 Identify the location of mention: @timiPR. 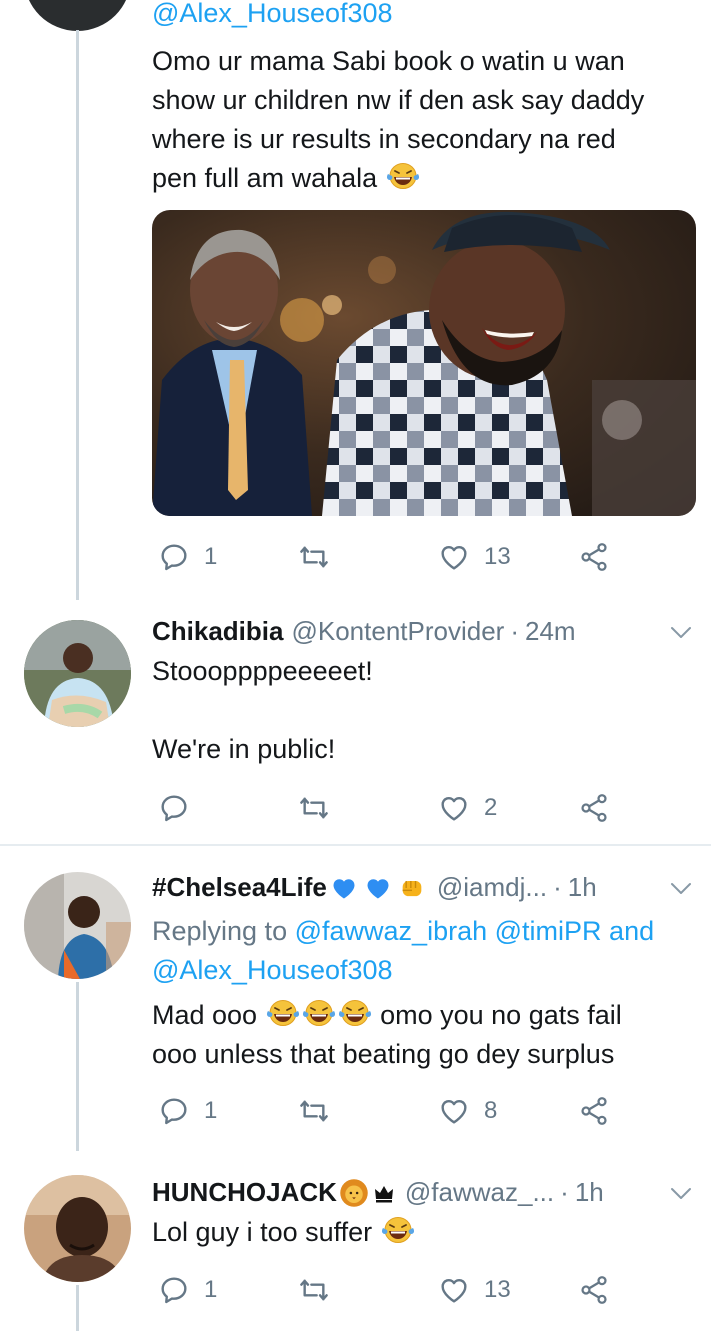
(548, 931).